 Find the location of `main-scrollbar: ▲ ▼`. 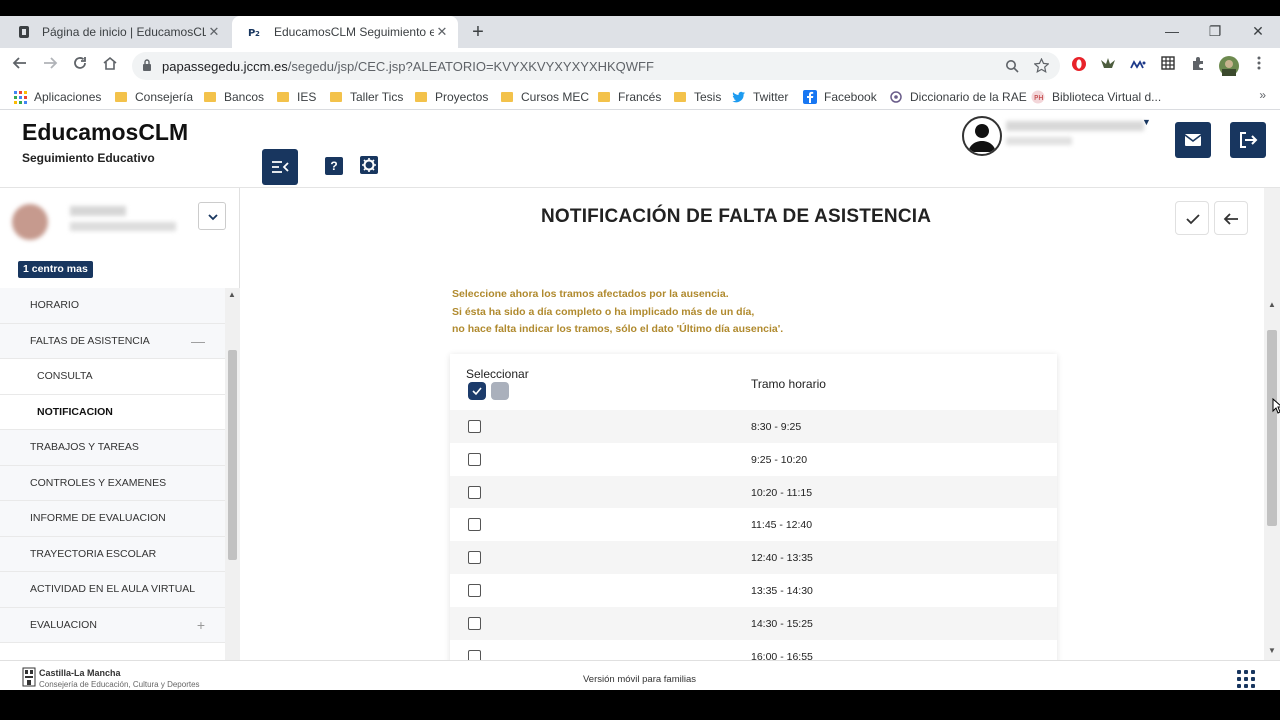

main-scrollbar: ▲ ▼ is located at coordinates (1272, 424).